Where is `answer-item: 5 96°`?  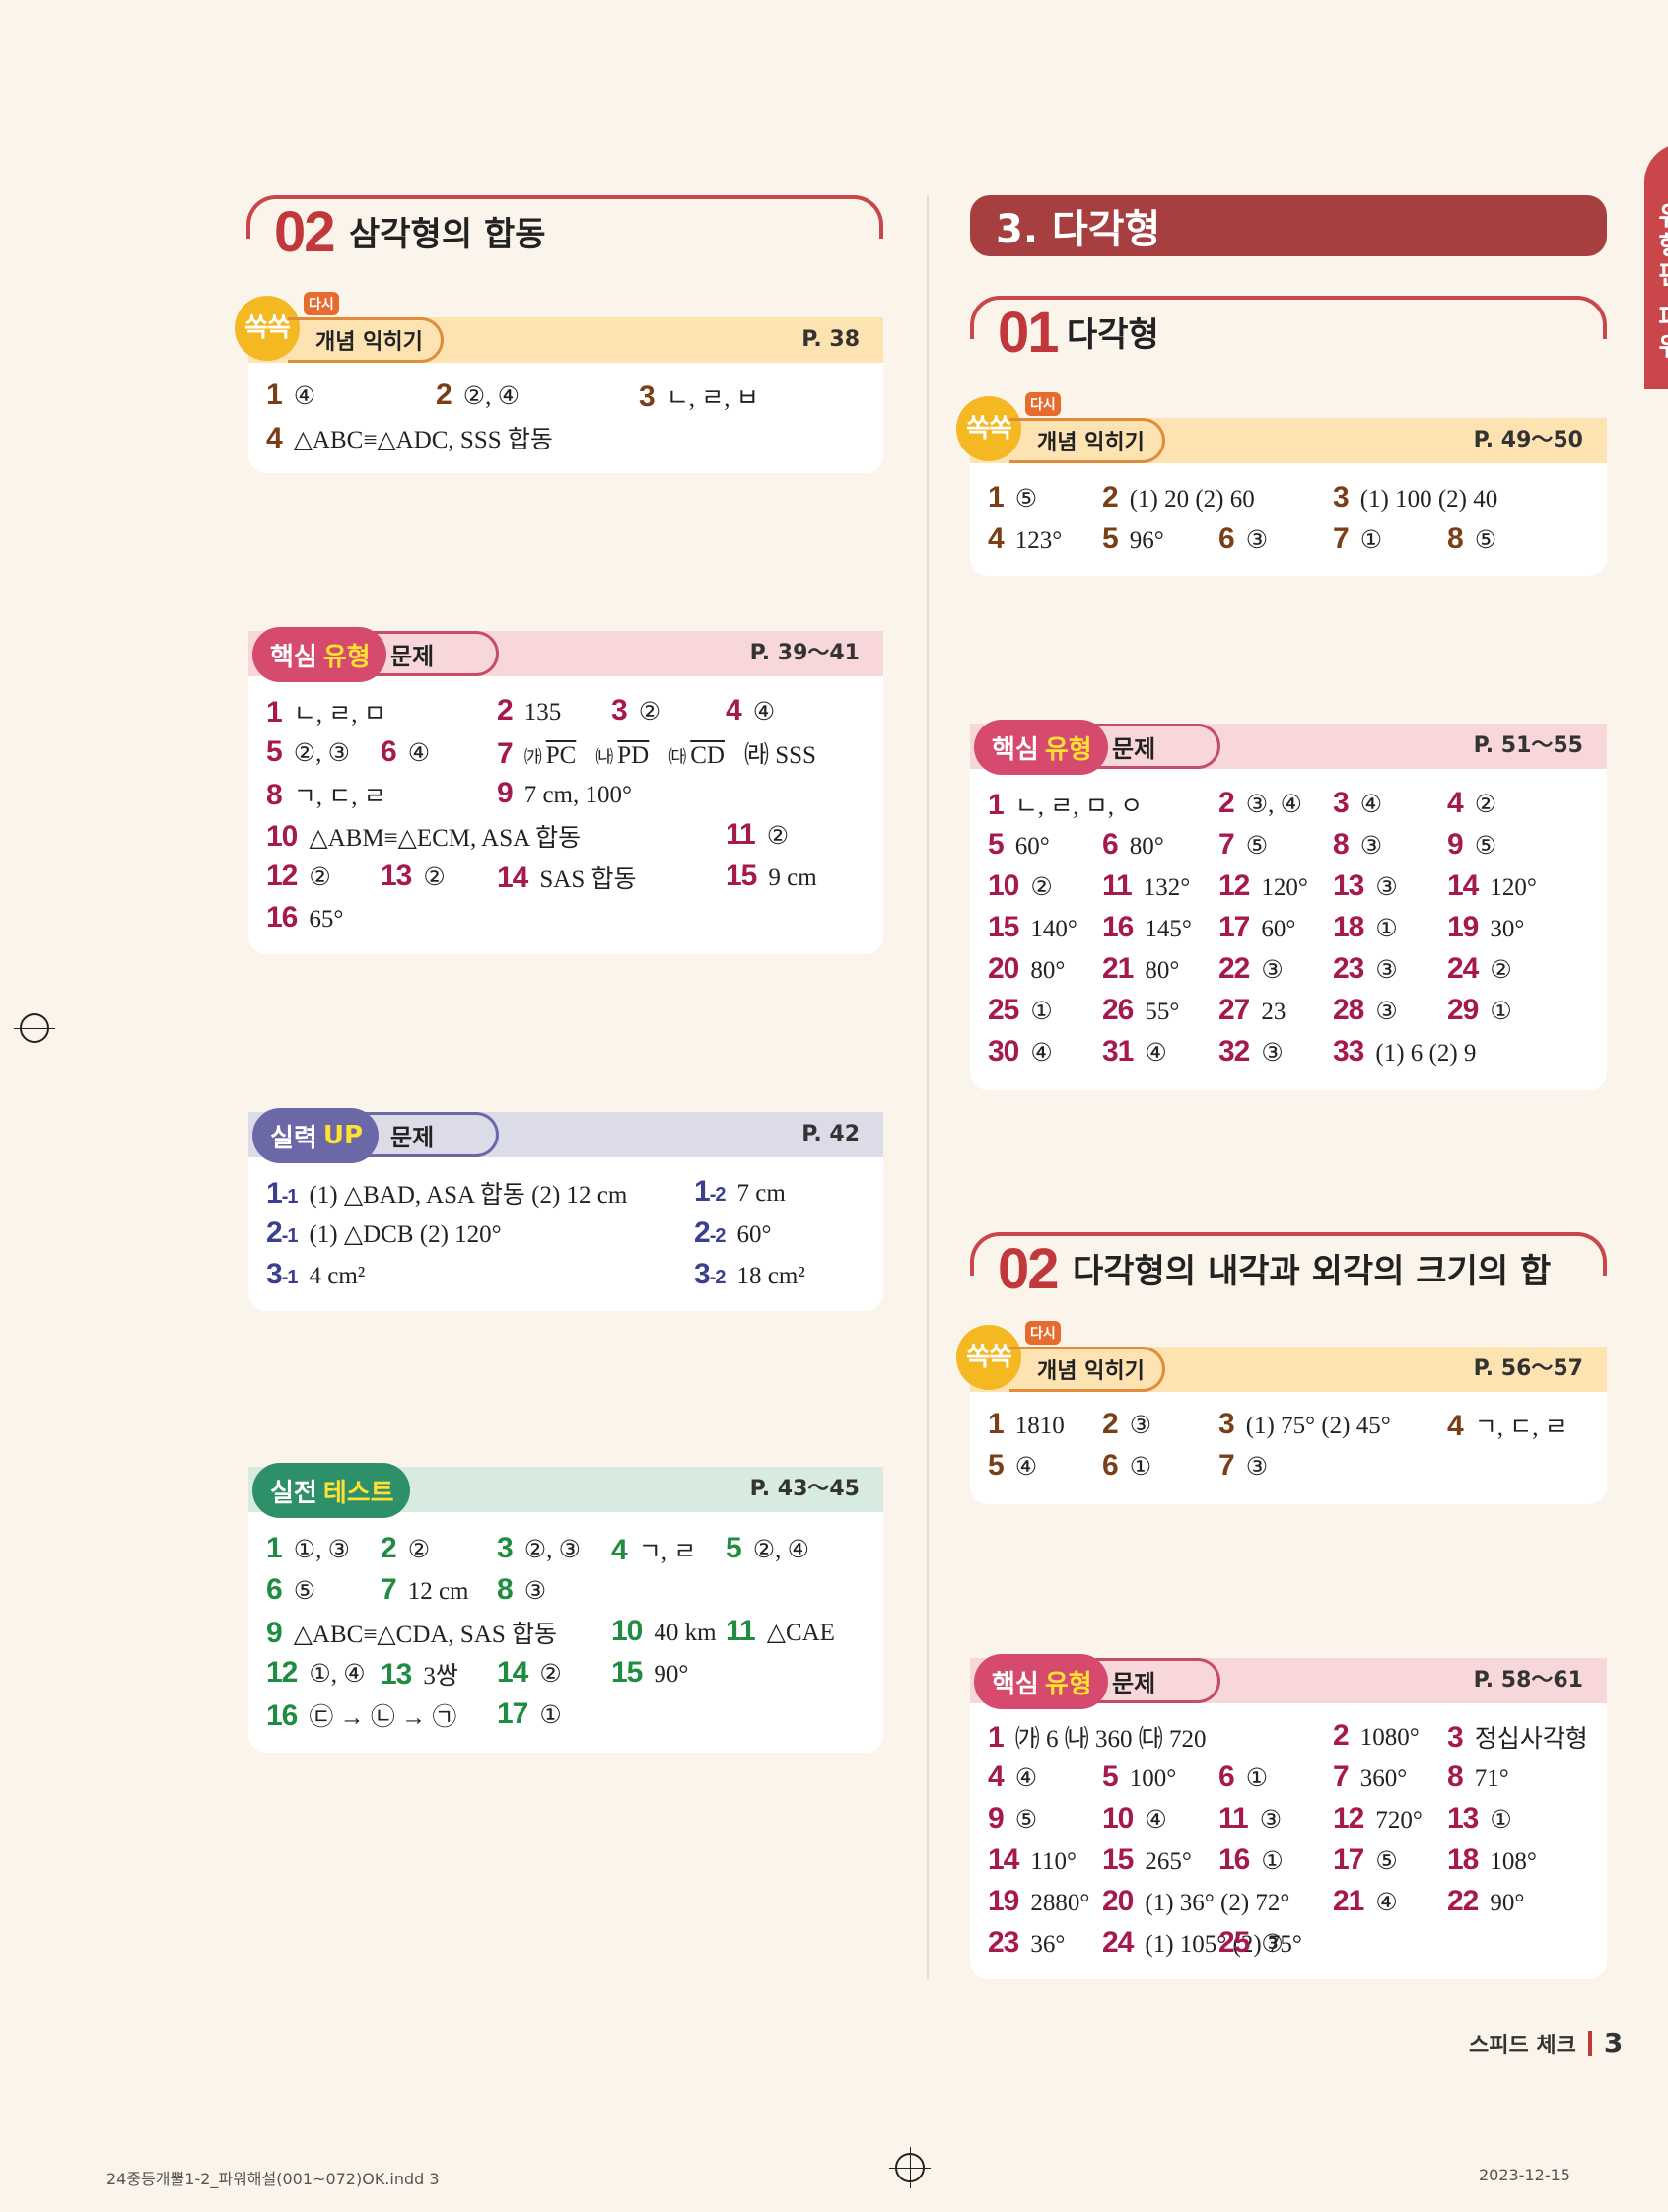 answer-item: 5 96° is located at coordinates (1133, 538).